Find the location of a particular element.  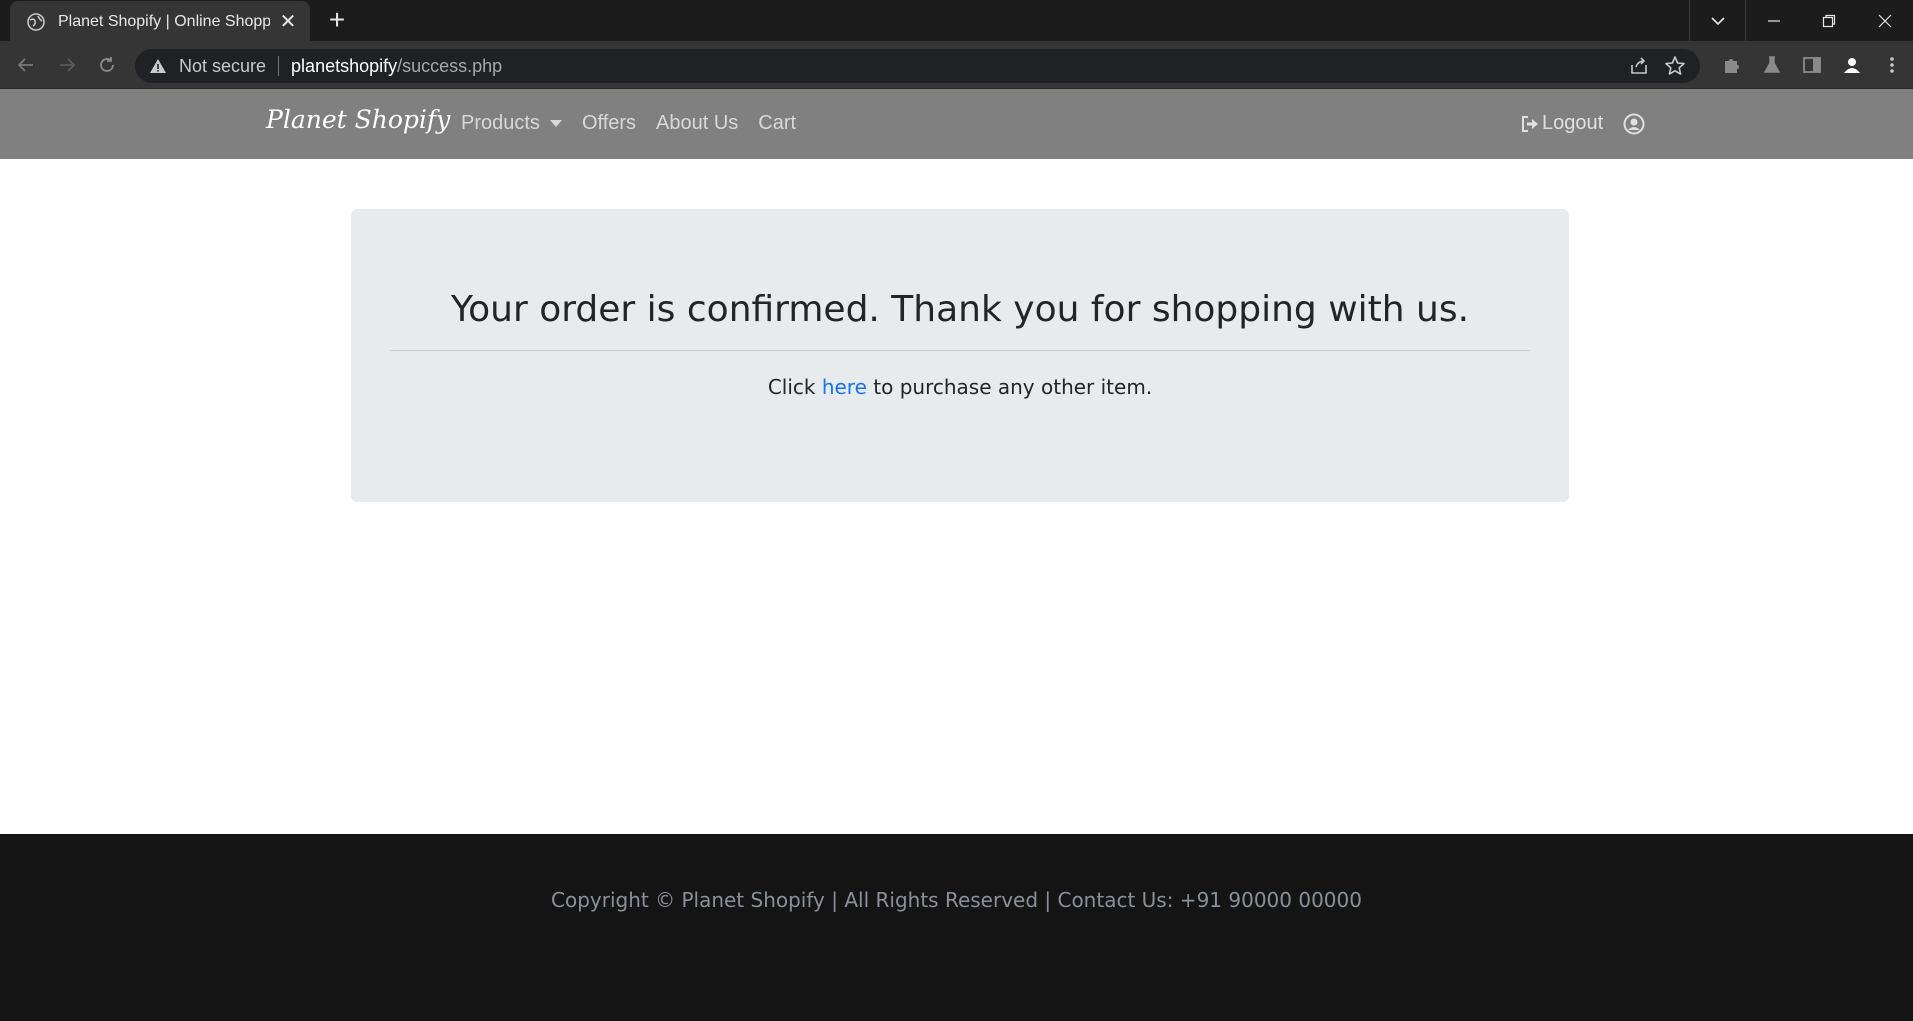

nav-cart: Cart is located at coordinates (777, 123).